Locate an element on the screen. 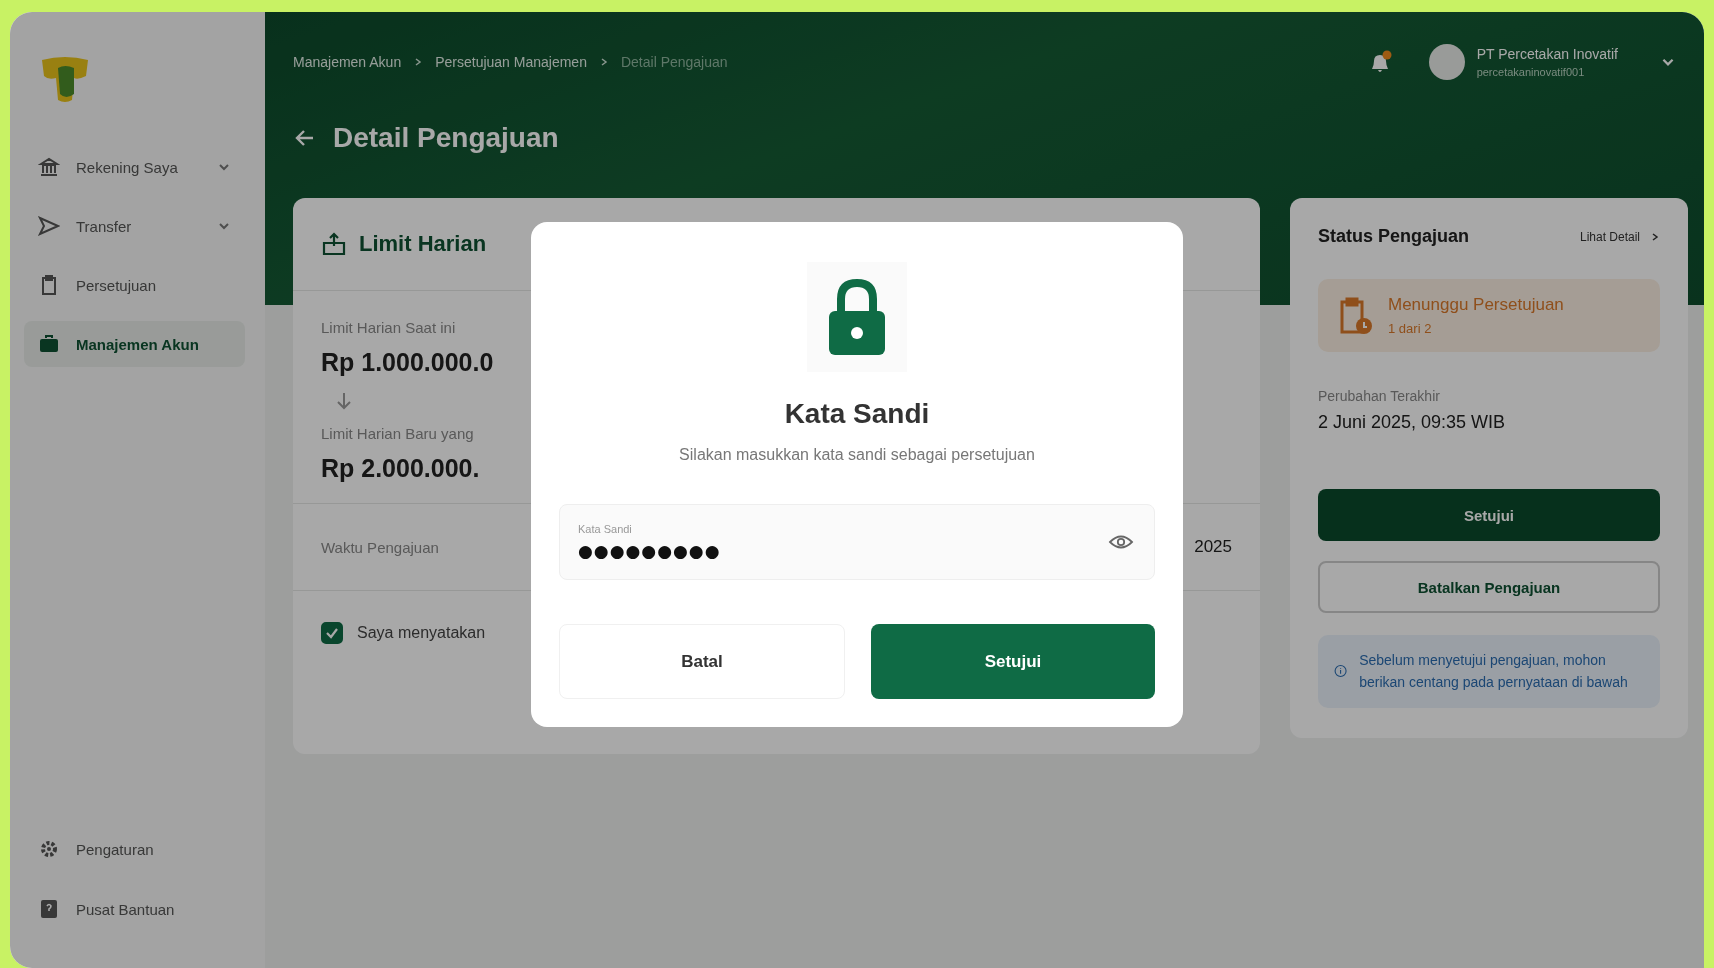 The height and width of the screenshot is (968, 1714). card-title: Status Pengajuan is located at coordinates (1394, 236).